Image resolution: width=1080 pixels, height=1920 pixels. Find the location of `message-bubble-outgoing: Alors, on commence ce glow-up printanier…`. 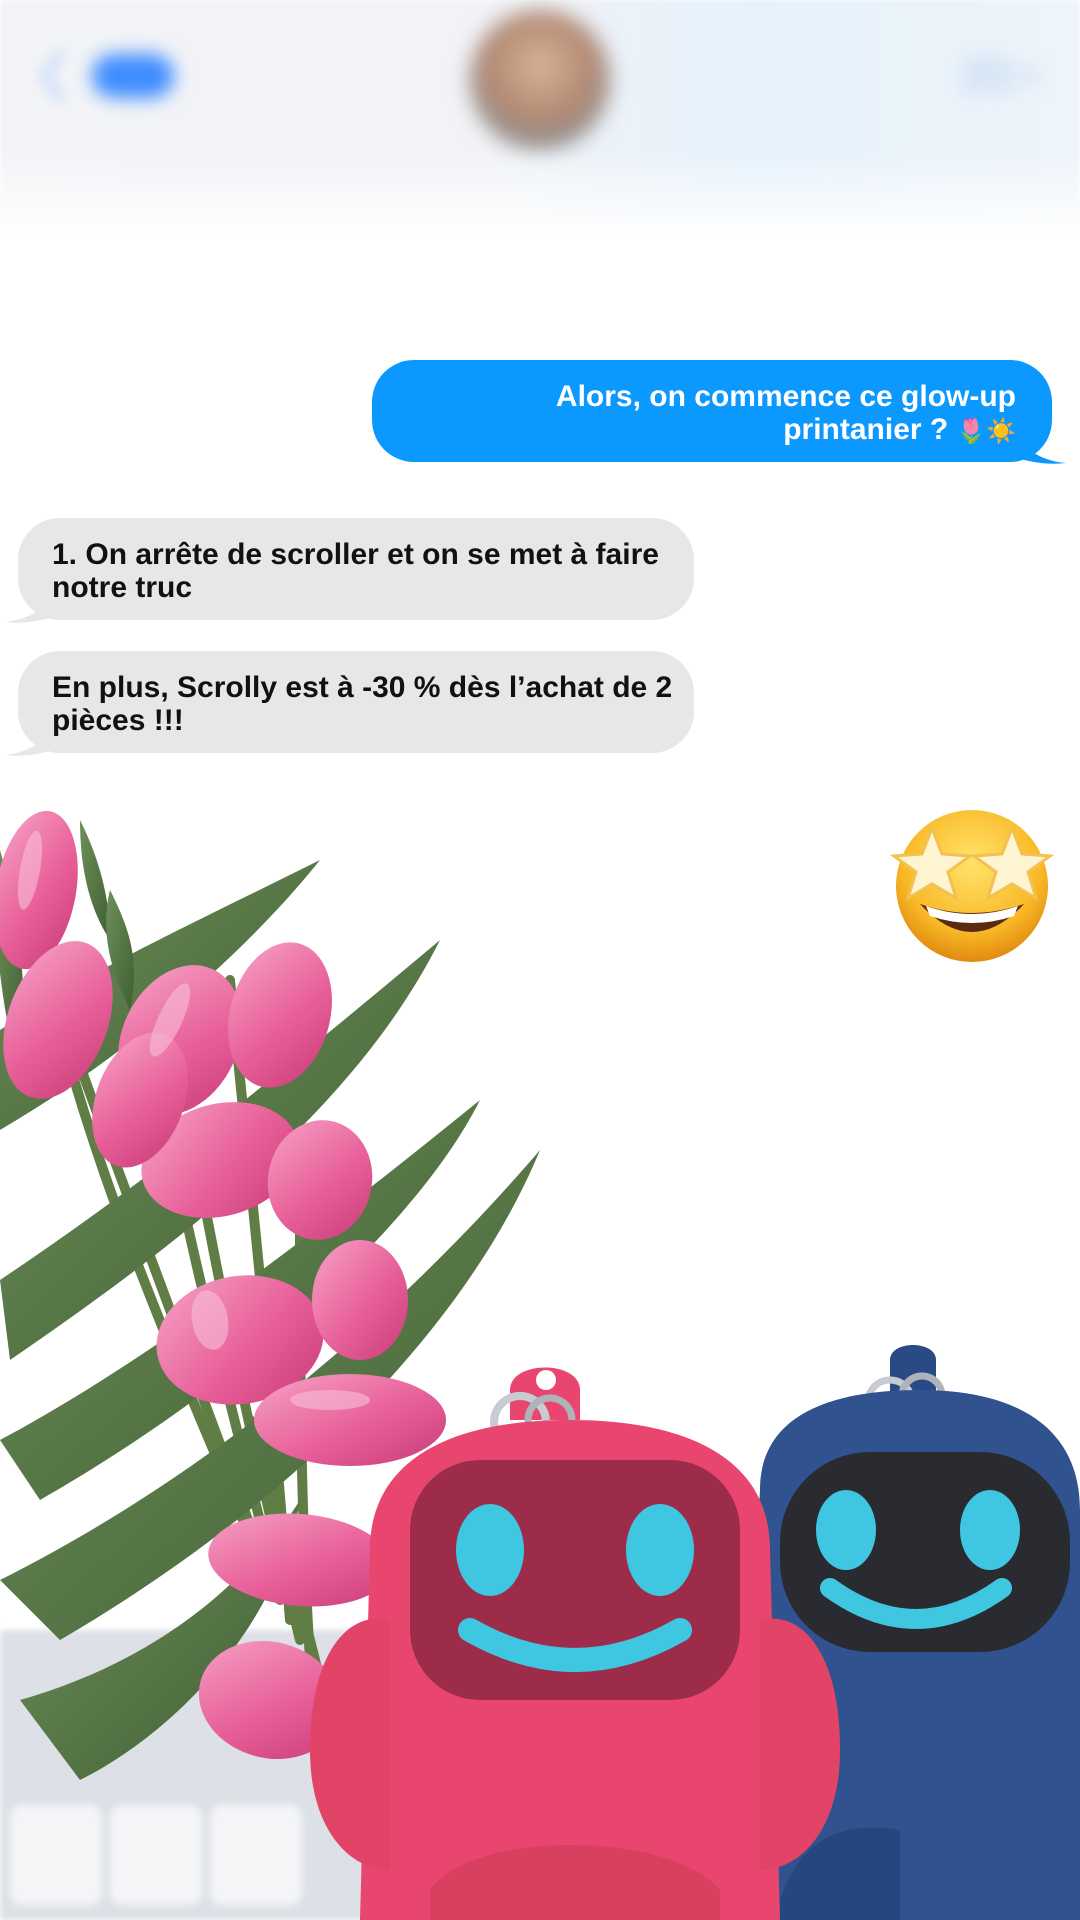

message-bubble-outgoing: Alors, on commence ce glow-up printanier… is located at coordinates (712, 411).